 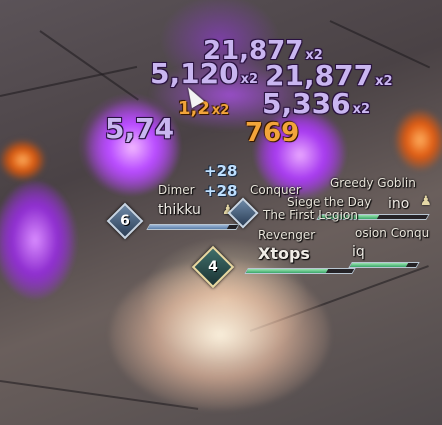 I want to click on guild-name: osion Conqu, so click(x=392, y=233).